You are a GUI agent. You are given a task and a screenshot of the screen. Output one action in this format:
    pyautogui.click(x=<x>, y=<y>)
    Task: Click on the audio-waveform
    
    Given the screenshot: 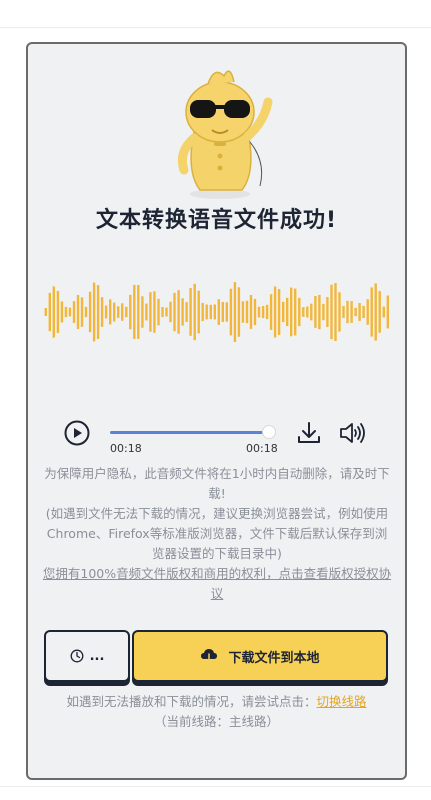 What is the action you would take?
    pyautogui.click(x=216, y=312)
    